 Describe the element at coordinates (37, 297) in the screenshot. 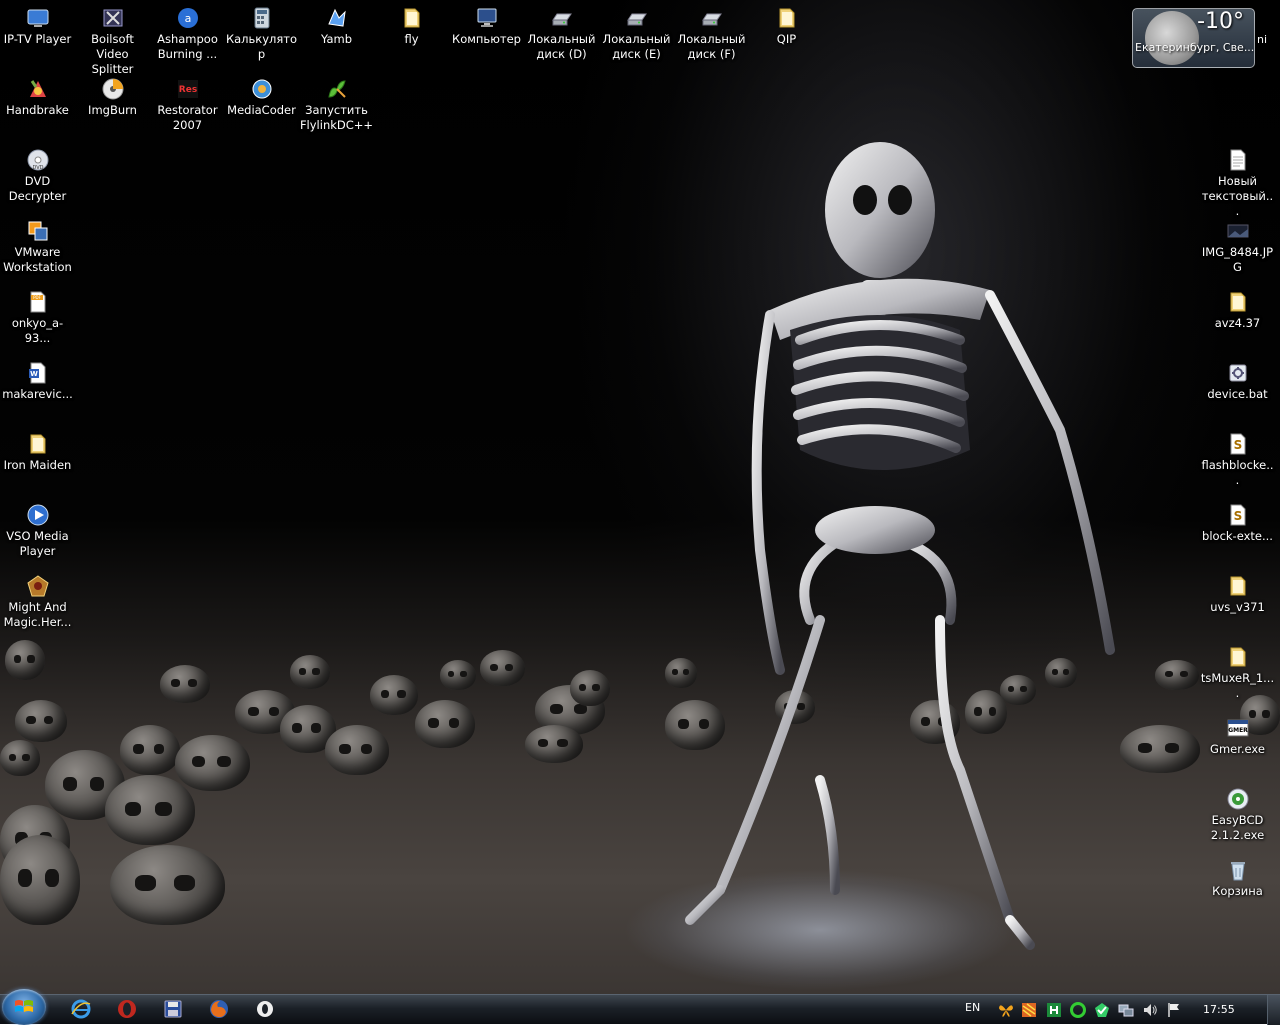

I see `svg-text: PDF` at that location.